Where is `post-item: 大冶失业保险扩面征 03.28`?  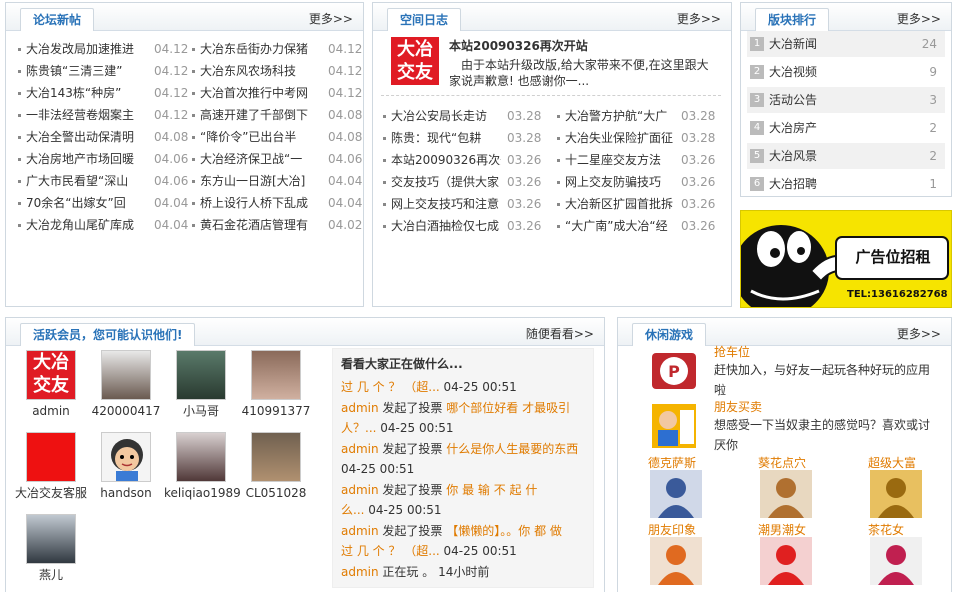
post-item: 大冶失业保险扩面征 03.28 is located at coordinates (644, 138).